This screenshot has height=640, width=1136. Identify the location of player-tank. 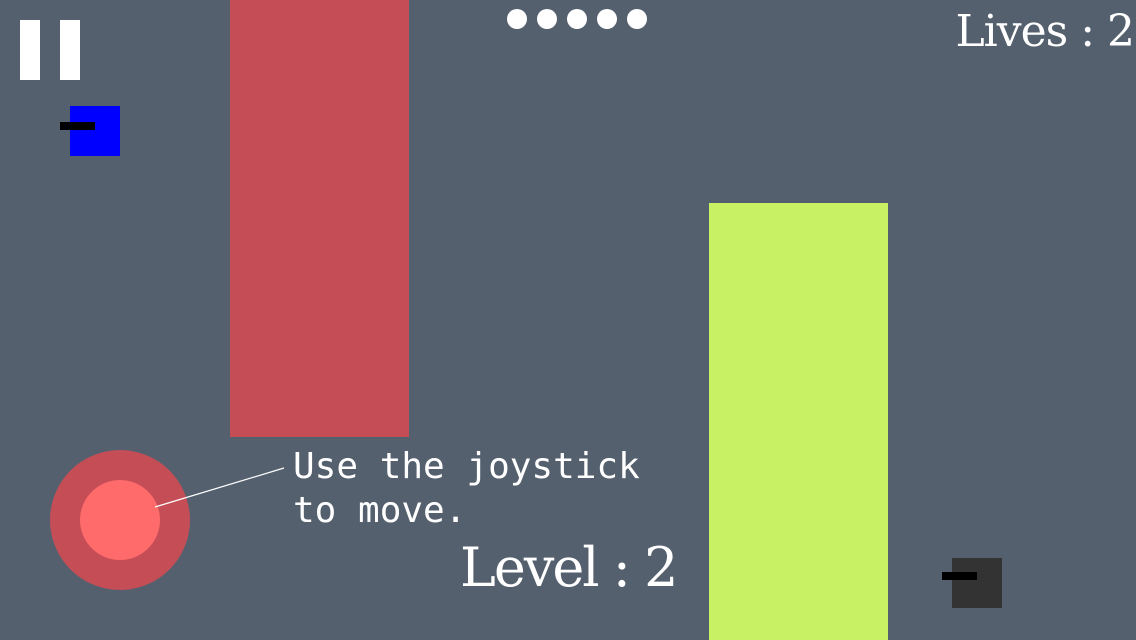
(90, 131).